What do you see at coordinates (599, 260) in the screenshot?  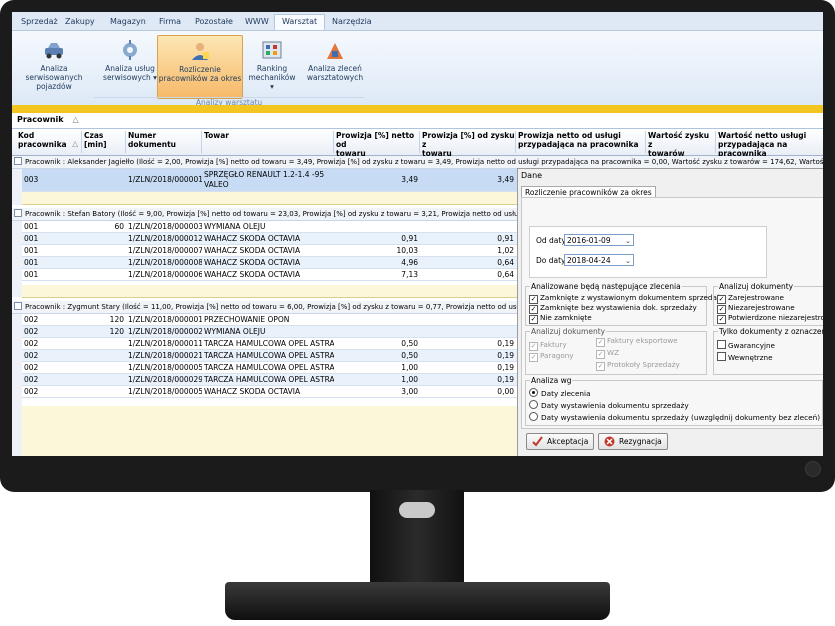 I see `do-daty-field: 2018-04-24 ⌄` at bounding box center [599, 260].